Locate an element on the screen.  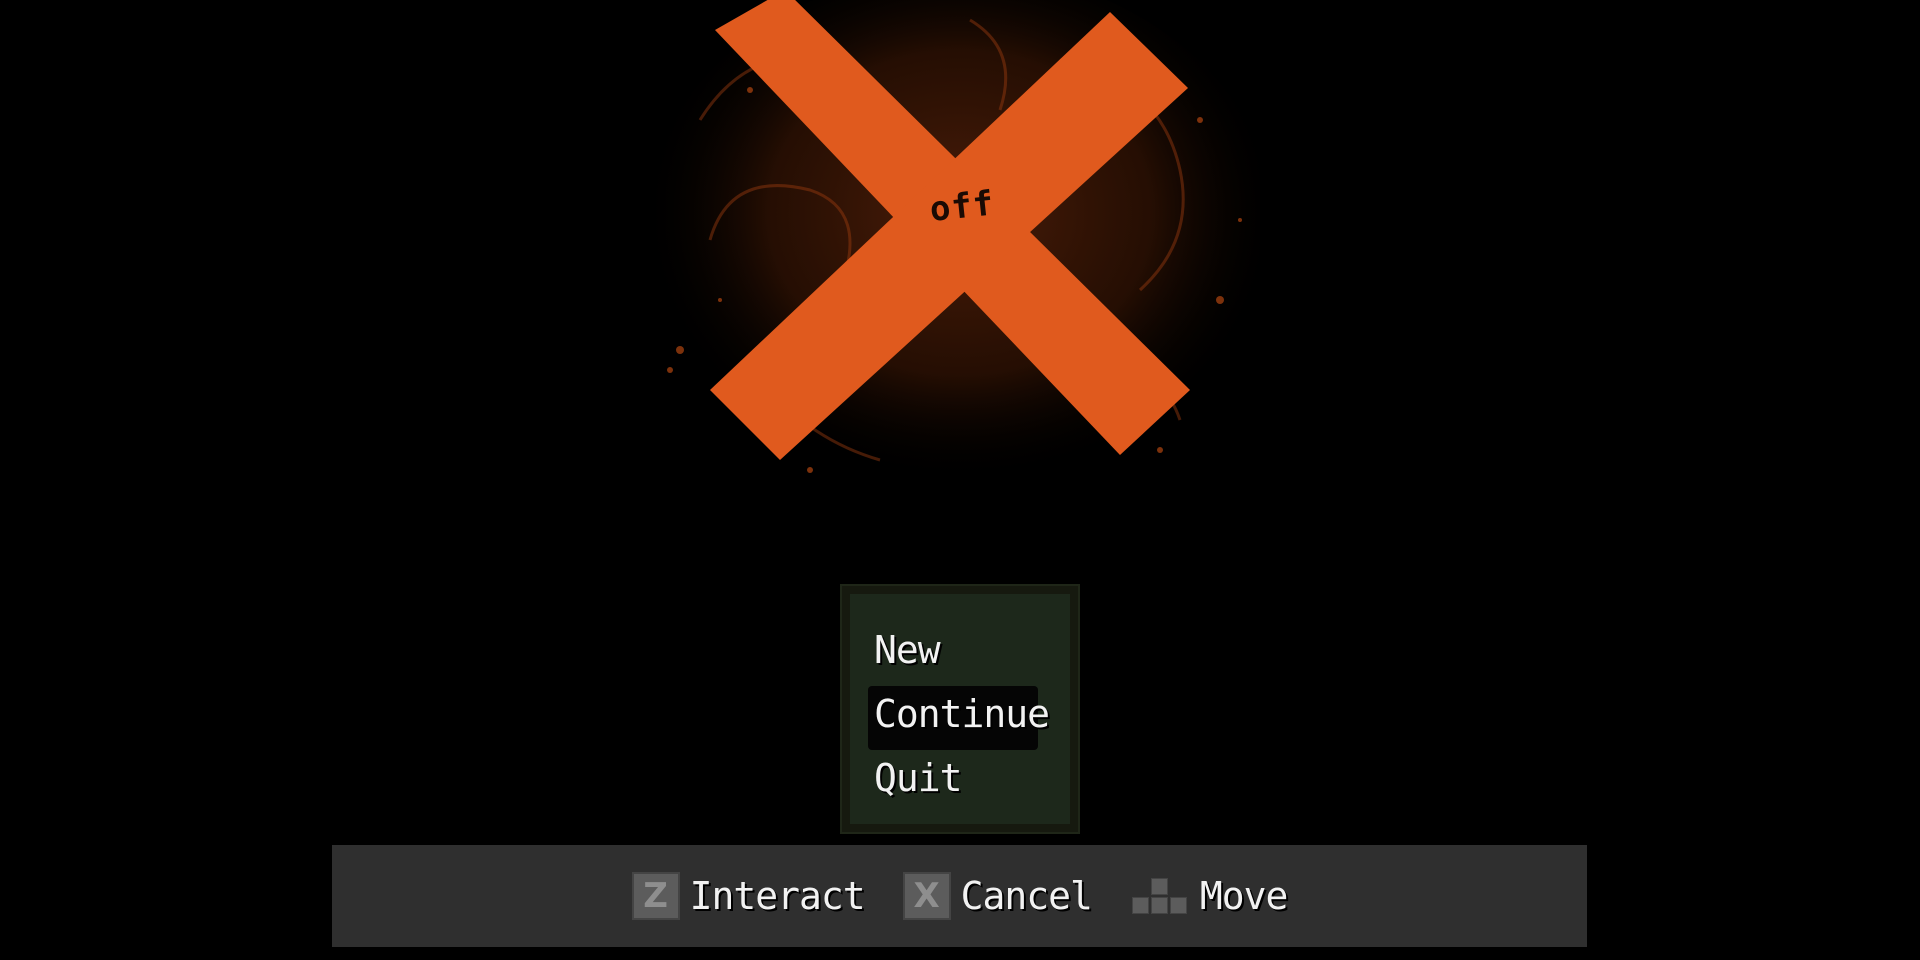
title-menu-panel: New Game Continue Quit is located at coordinates (960, 709).